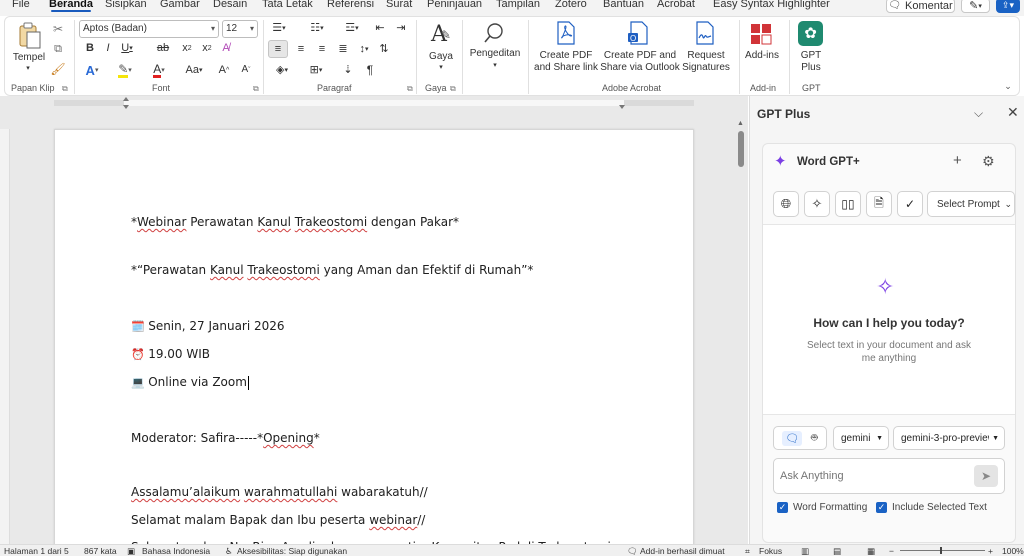  What do you see at coordinates (741, 332) in the screenshot?
I see `vertical-scrollbar: ▲` at bounding box center [741, 332].